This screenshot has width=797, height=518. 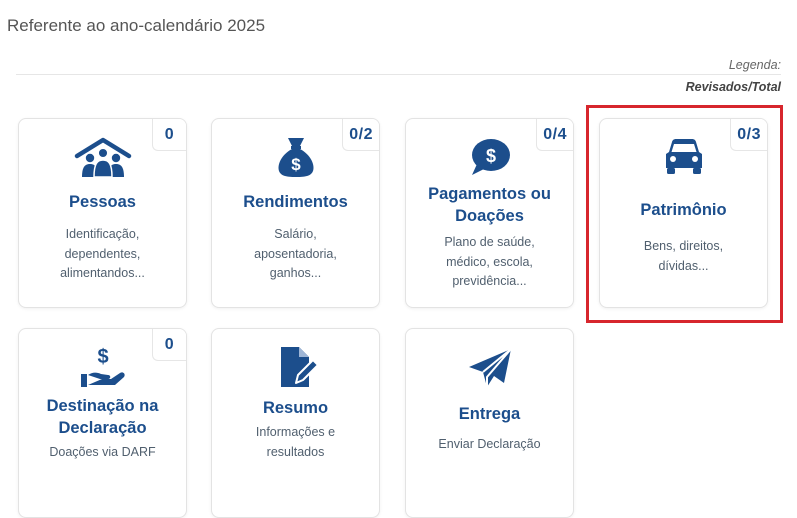 I want to click on card-description-line: médico, escola,, so click(x=489, y=261).